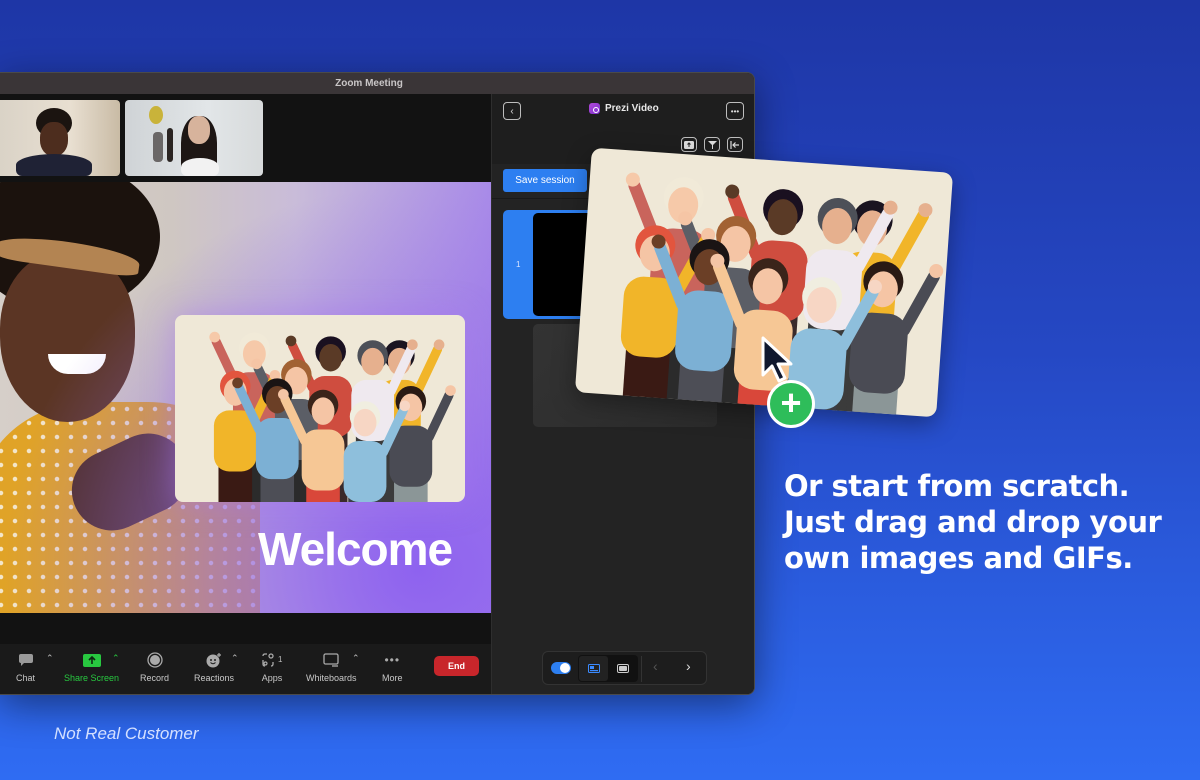 The height and width of the screenshot is (780, 1200). Describe the element at coordinates (91, 660) in the screenshot. I see `share-screen-icon` at that location.